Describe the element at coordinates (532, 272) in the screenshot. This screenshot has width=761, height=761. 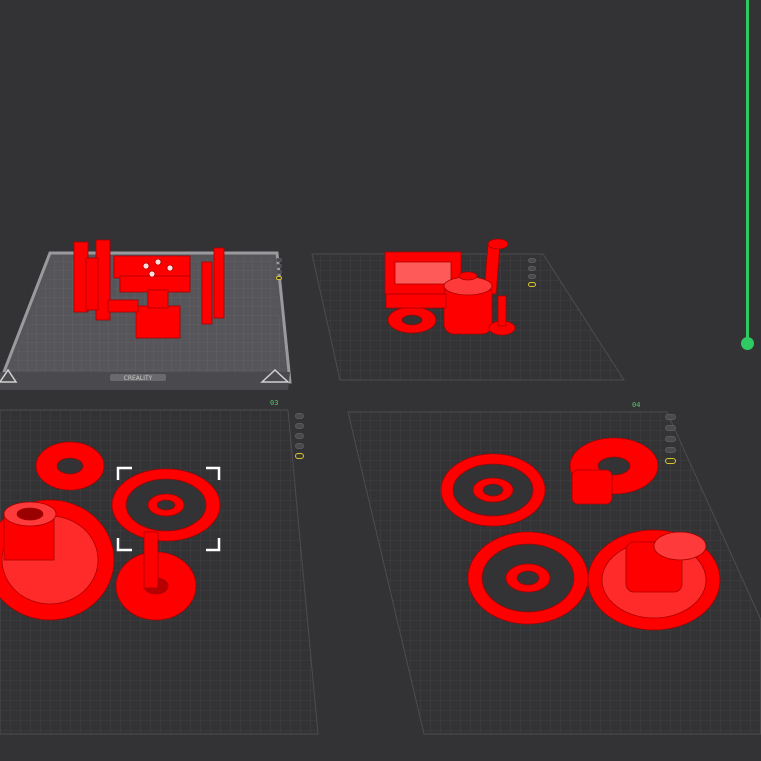
I see `plate-2-toolbar` at that location.